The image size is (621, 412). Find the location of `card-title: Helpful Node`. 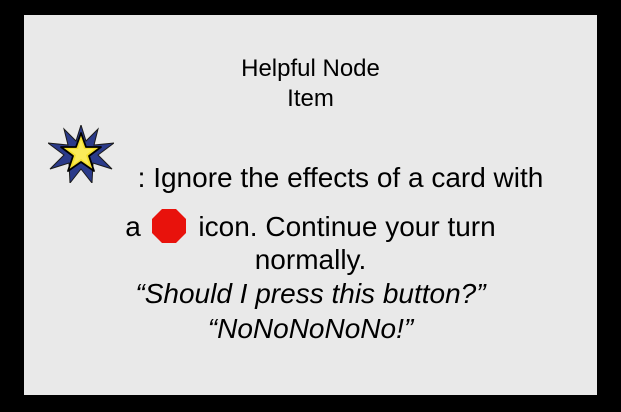

card-title: Helpful Node is located at coordinates (310, 68).